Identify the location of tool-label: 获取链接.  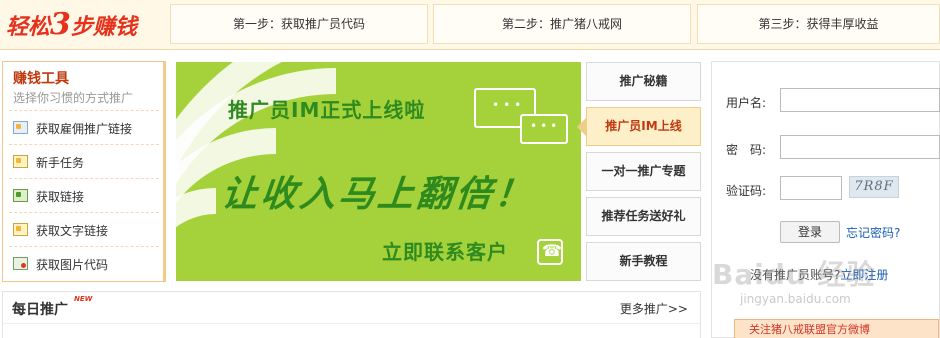
(60, 197).